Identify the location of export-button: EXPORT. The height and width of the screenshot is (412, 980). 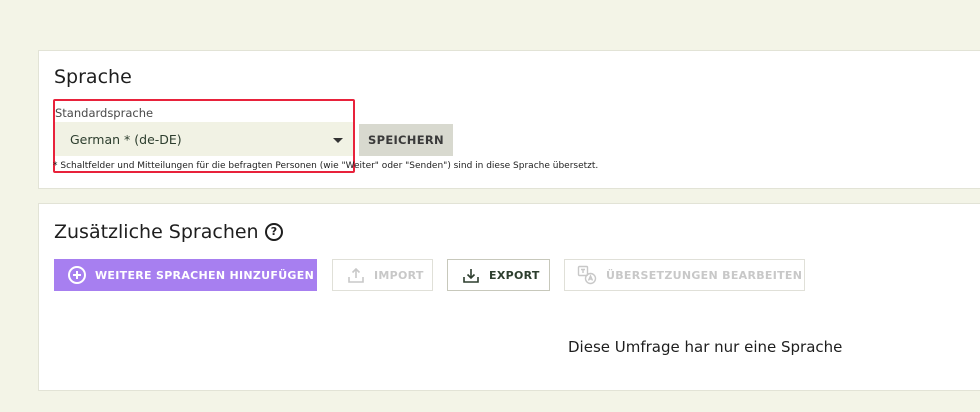
(498, 275).